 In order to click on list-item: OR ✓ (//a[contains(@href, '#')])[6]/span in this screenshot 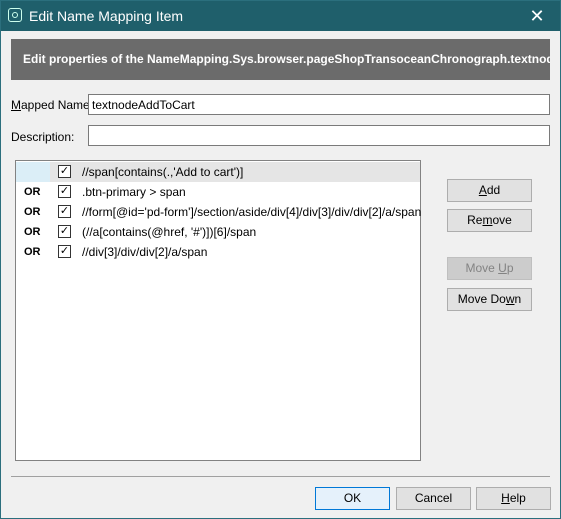, I will do `click(218, 232)`.